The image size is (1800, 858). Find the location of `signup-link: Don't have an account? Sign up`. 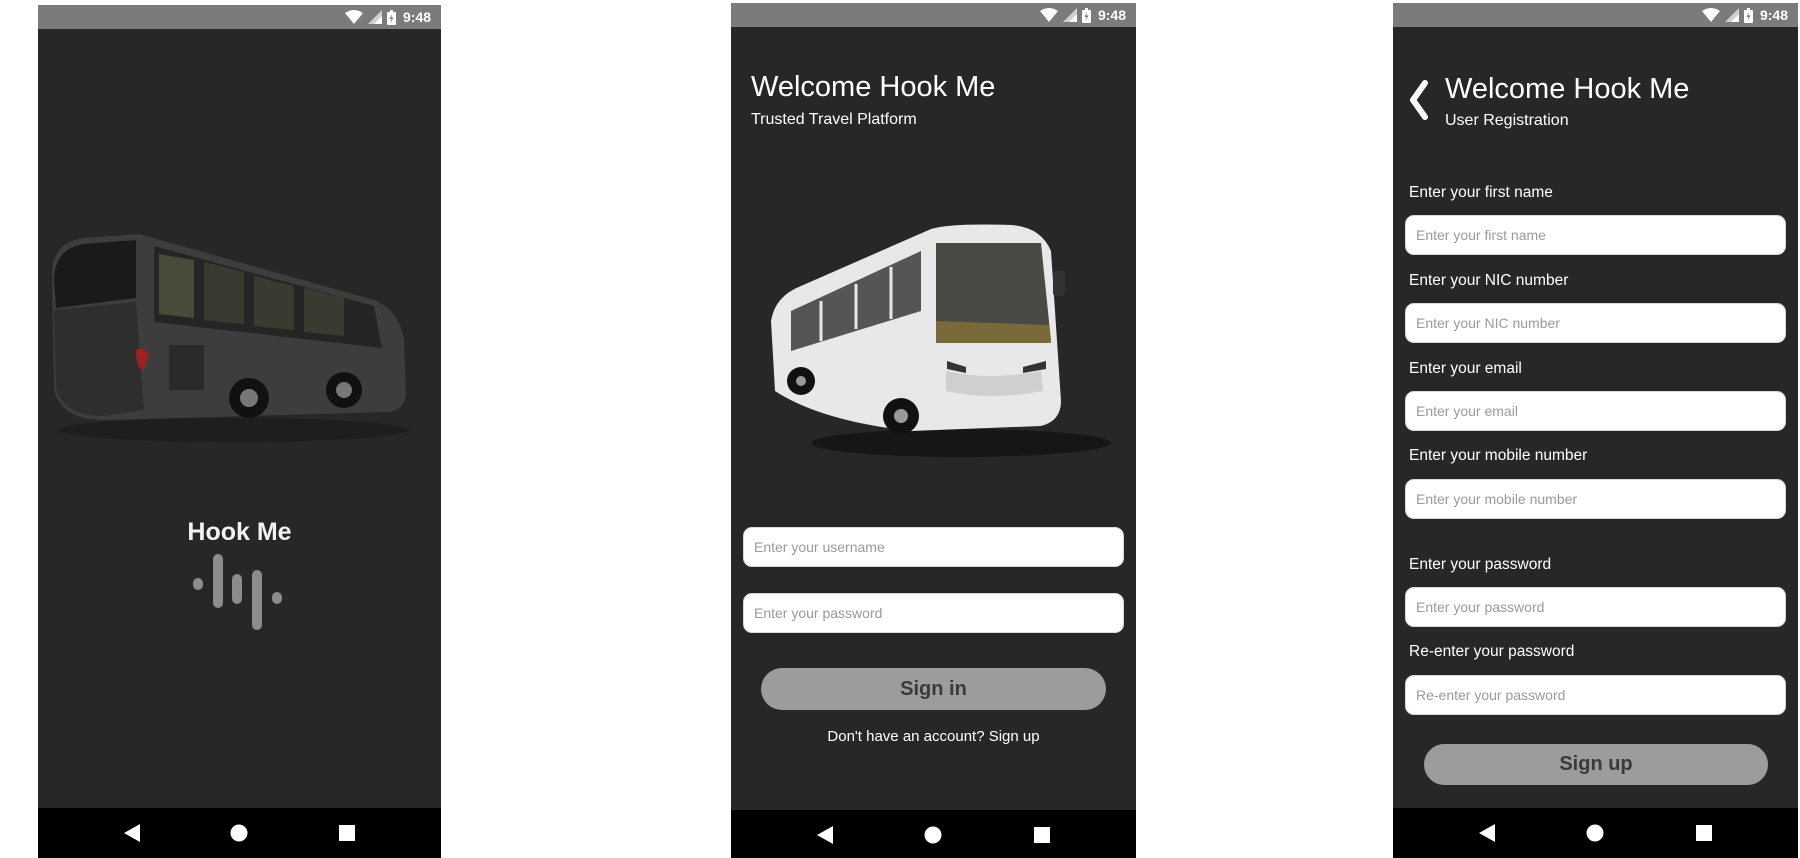

signup-link: Don't have an account? Sign up is located at coordinates (933, 736).